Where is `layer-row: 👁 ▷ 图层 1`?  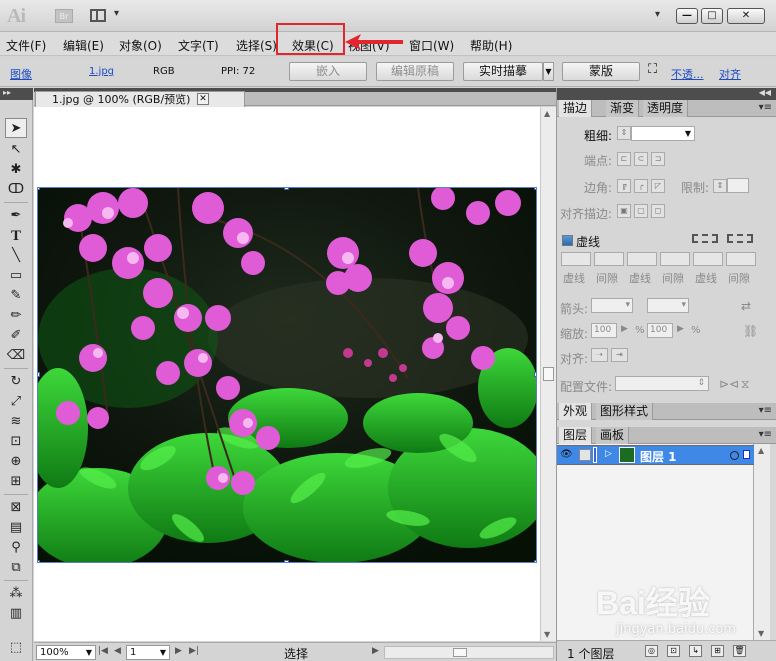 layer-row: 👁 ▷ 图层 1 is located at coordinates (655, 455).